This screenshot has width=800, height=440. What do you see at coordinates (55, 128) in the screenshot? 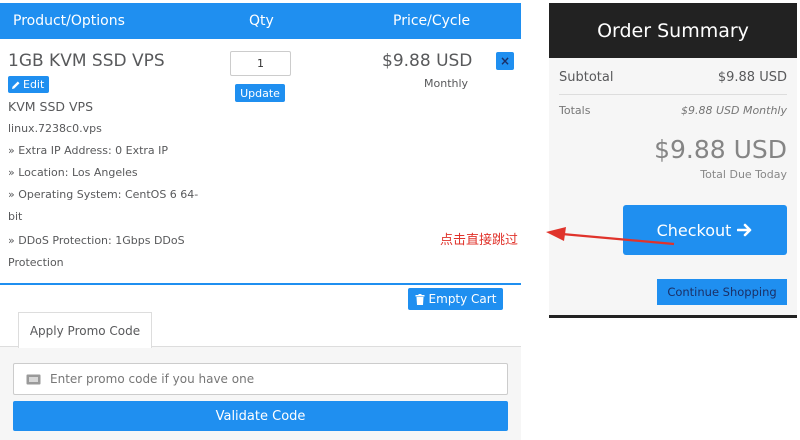
I see `product-domain: linux.7238c0.vps` at bounding box center [55, 128].